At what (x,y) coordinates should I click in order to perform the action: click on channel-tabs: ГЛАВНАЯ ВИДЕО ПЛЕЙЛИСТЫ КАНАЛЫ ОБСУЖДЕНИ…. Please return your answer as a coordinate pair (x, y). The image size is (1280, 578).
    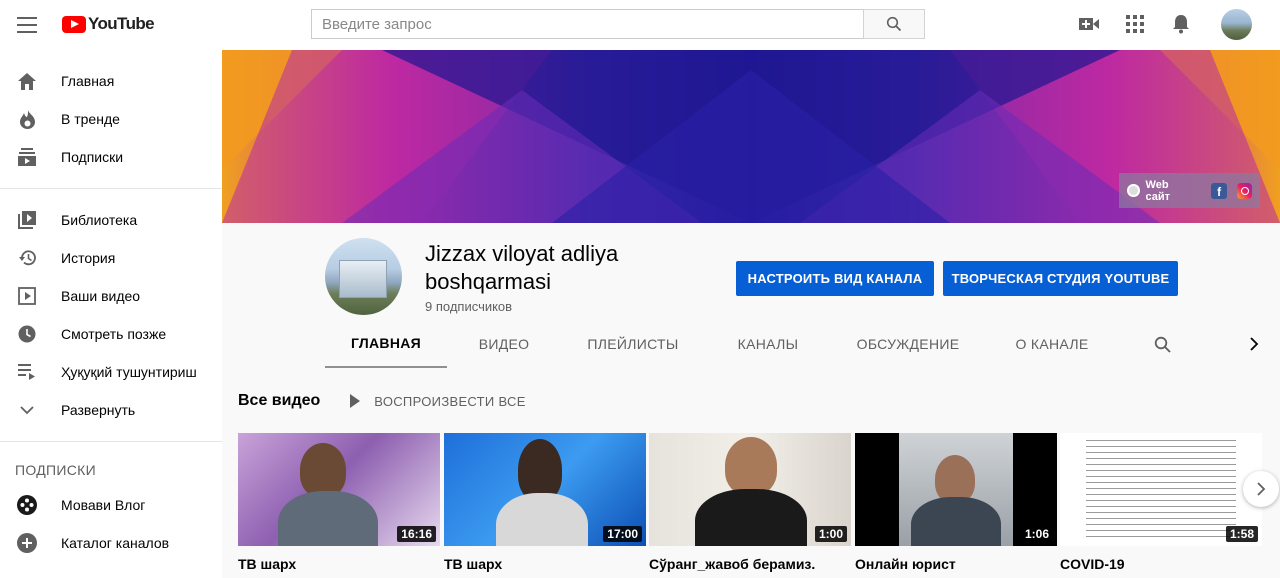
    Looking at the image, I should click on (751, 344).